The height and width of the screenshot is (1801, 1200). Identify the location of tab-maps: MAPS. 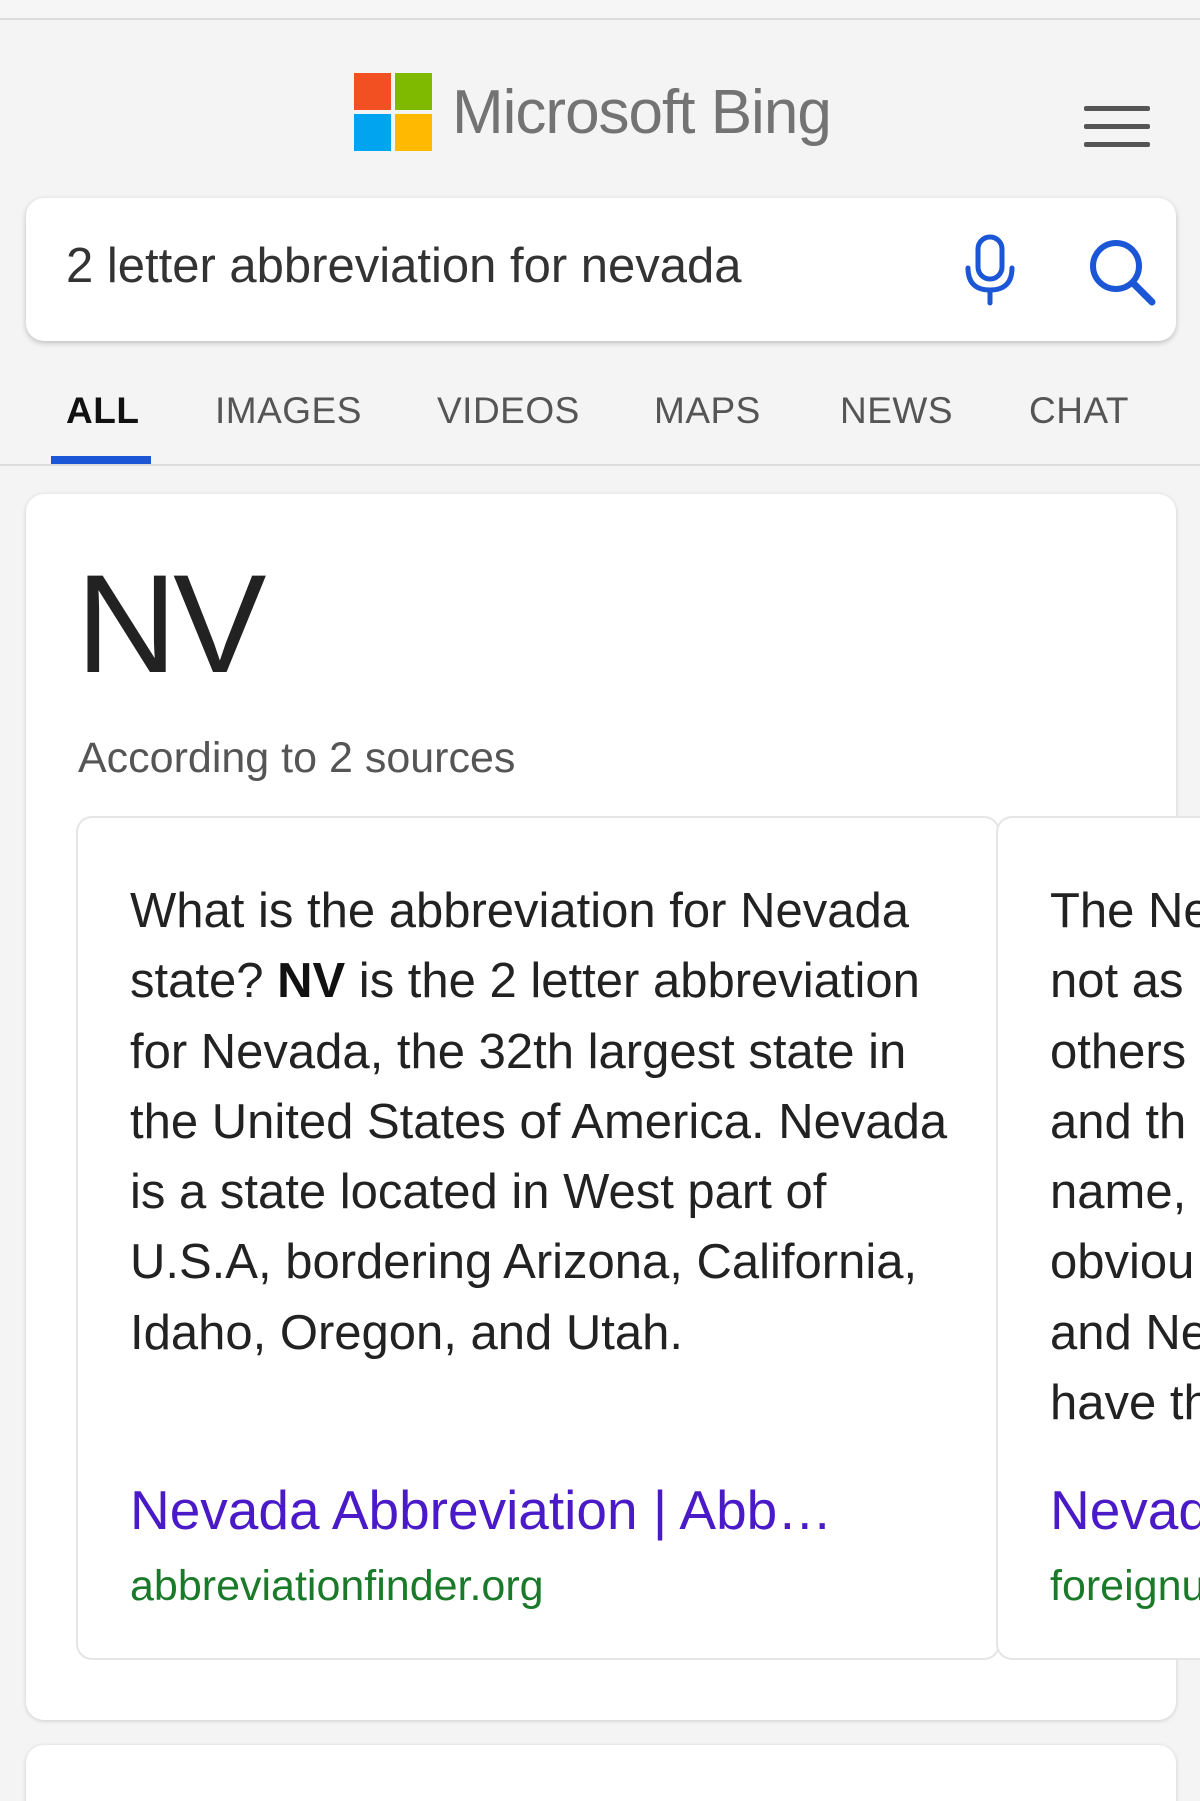
(707, 411).